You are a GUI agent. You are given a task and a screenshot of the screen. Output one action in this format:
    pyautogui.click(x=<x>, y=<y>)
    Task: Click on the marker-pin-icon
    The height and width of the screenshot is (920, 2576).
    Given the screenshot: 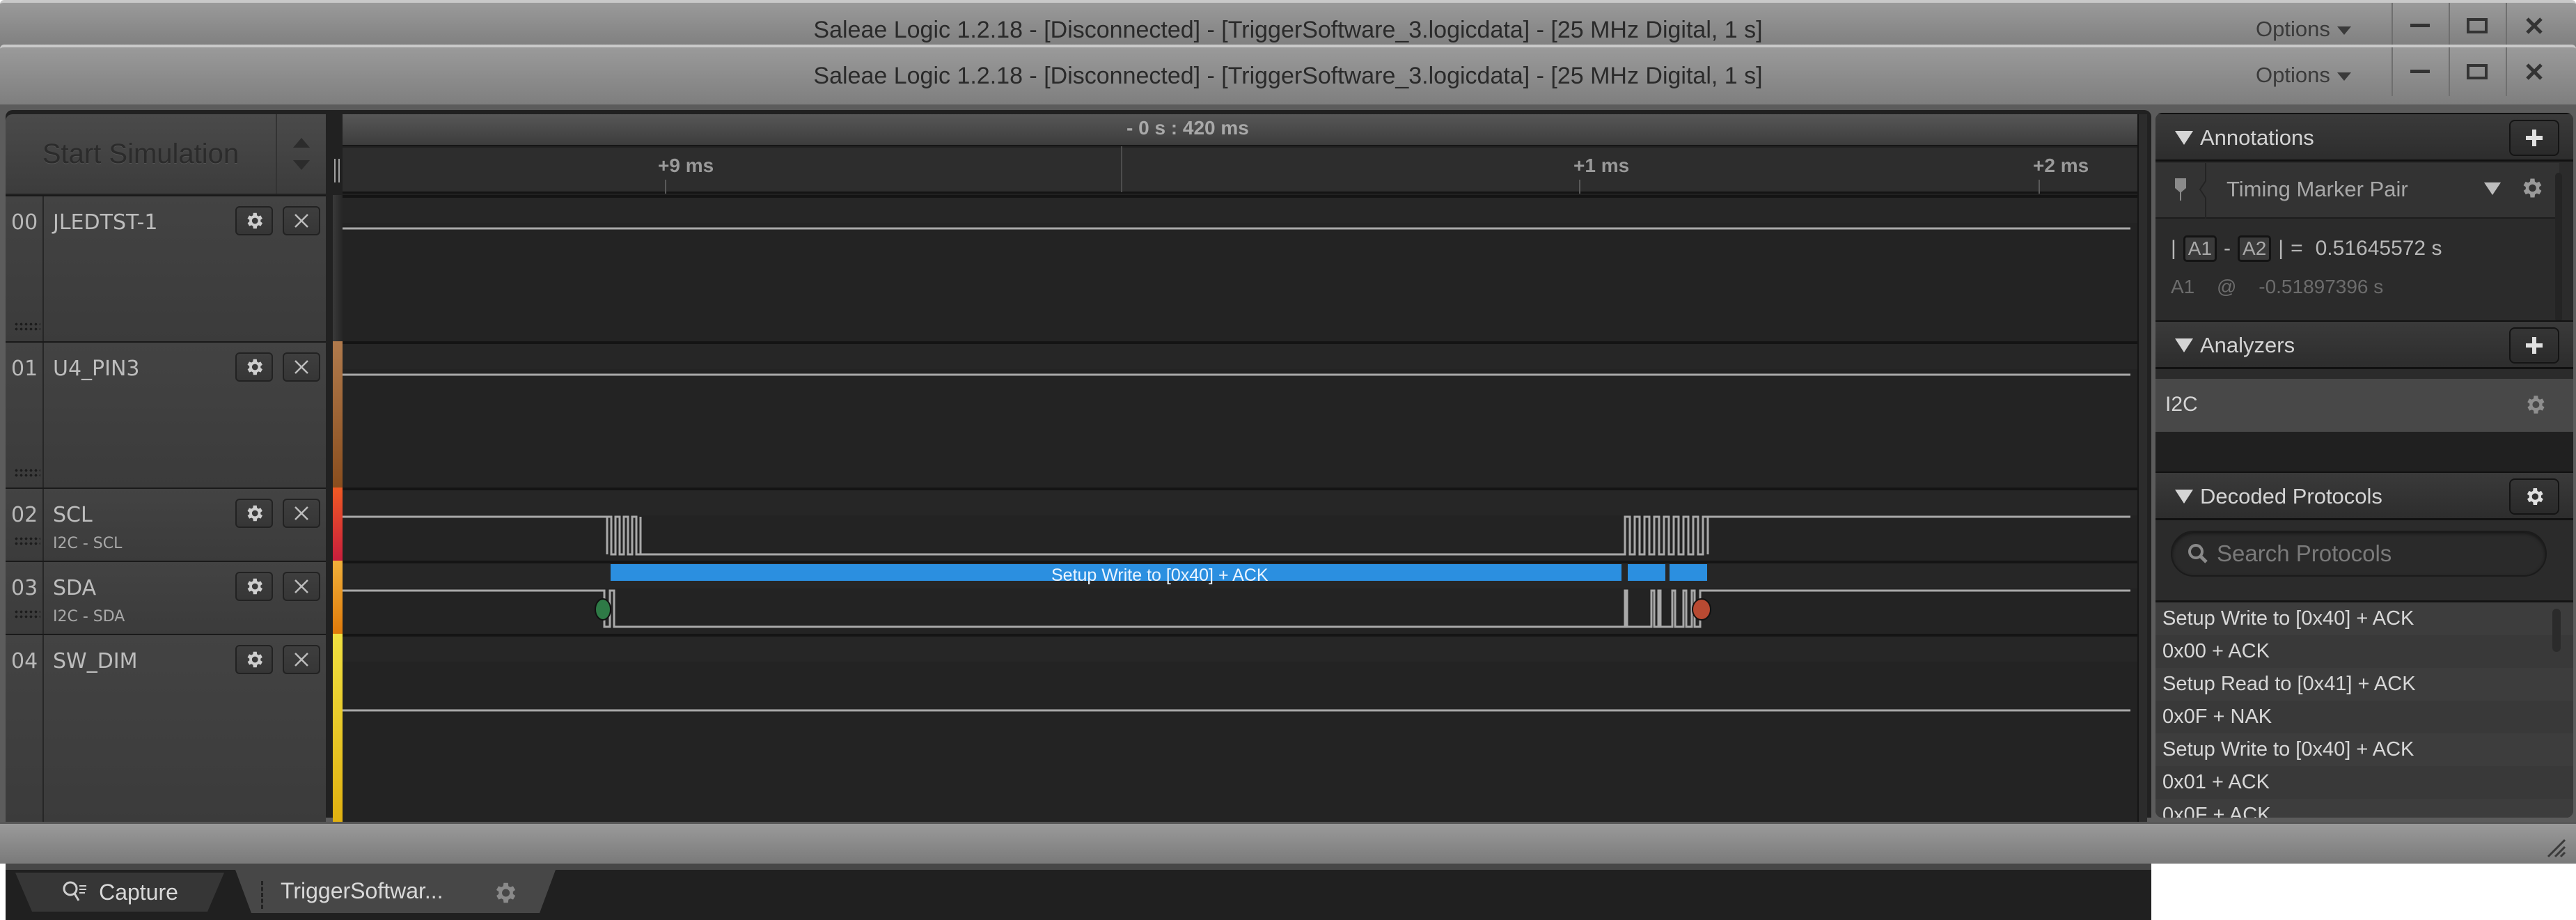 What is the action you would take?
    pyautogui.click(x=2180, y=189)
    